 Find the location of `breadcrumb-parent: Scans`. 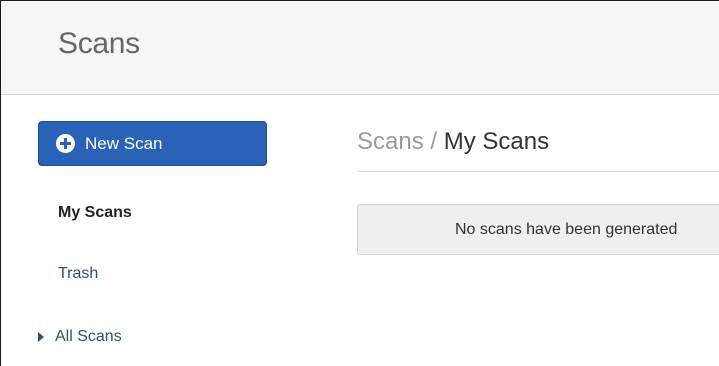

breadcrumb-parent: Scans is located at coordinates (390, 141).